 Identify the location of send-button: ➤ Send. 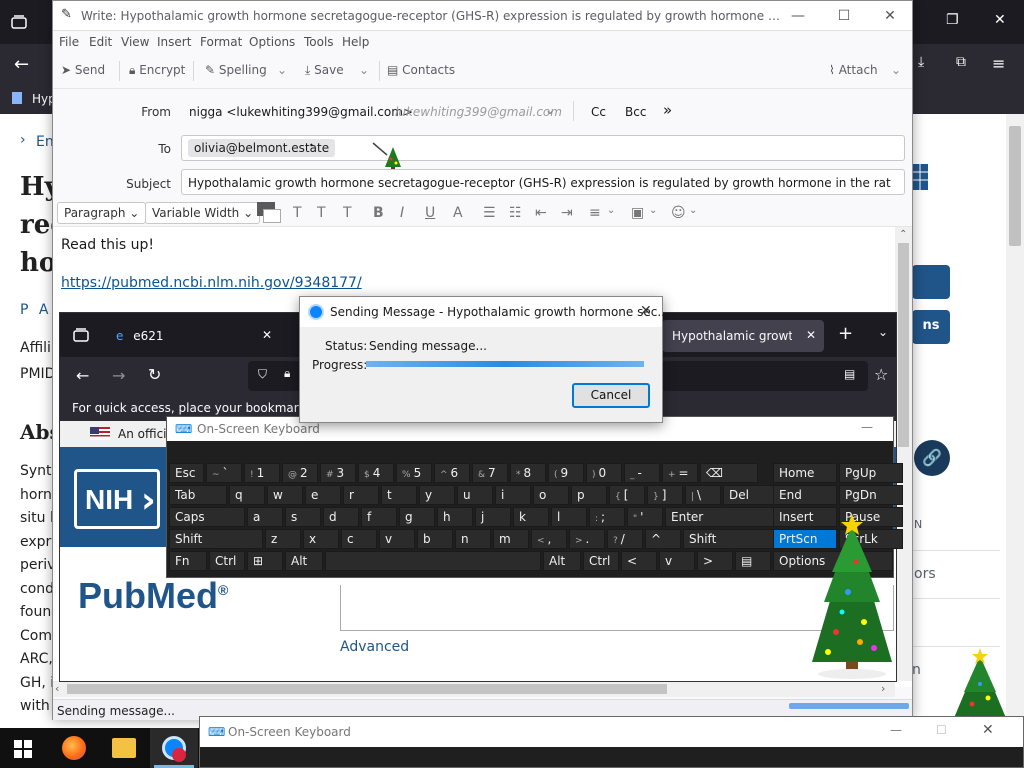
(83, 70).